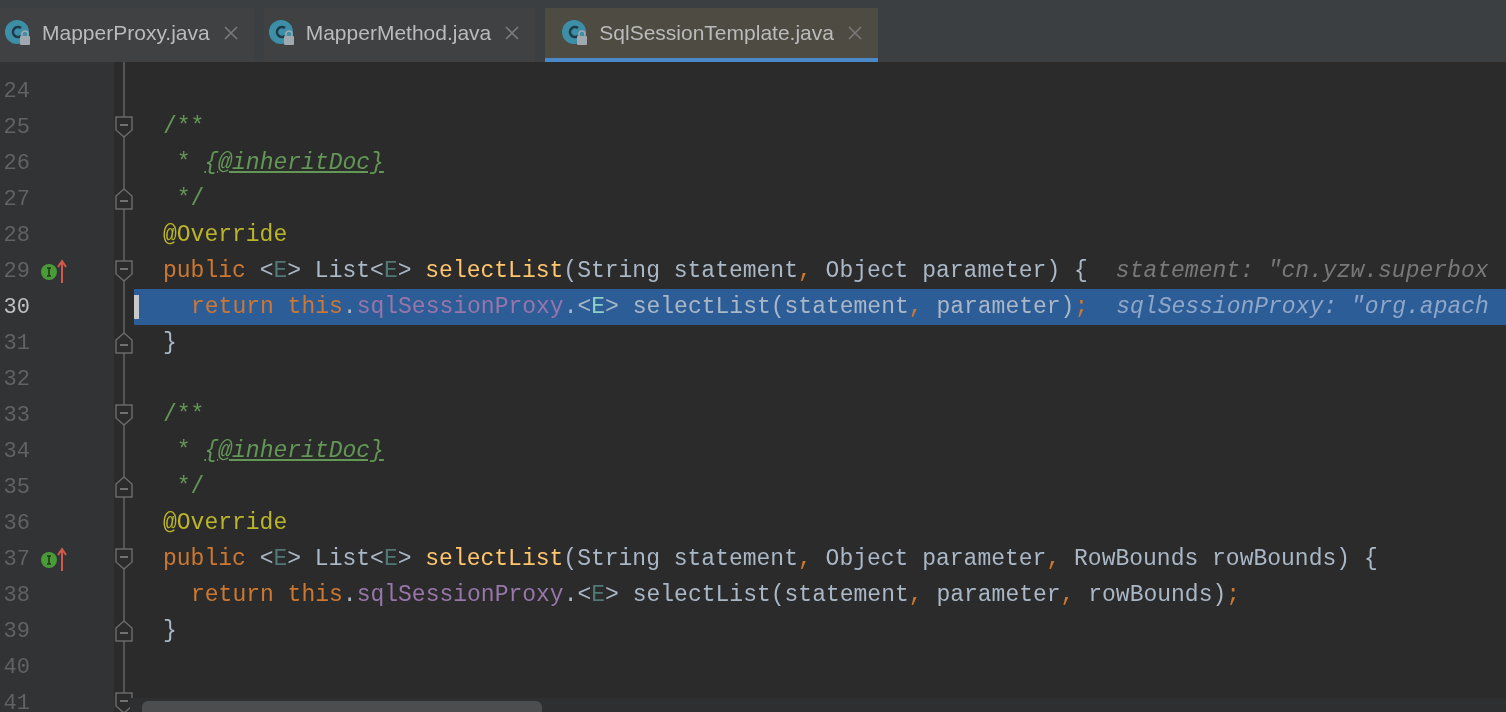 The width and height of the screenshot is (1506, 712). Describe the element at coordinates (711, 35) in the screenshot. I see `editor-tab: SqlSessionTemplate.java` at that location.